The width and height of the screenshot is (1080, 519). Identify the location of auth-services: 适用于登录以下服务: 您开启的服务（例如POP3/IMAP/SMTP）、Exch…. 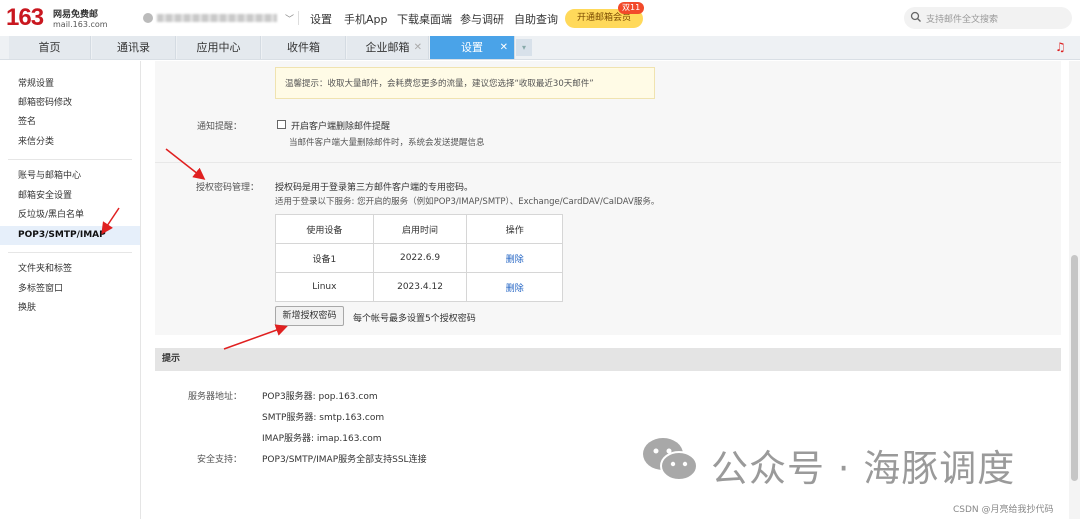
(467, 202).